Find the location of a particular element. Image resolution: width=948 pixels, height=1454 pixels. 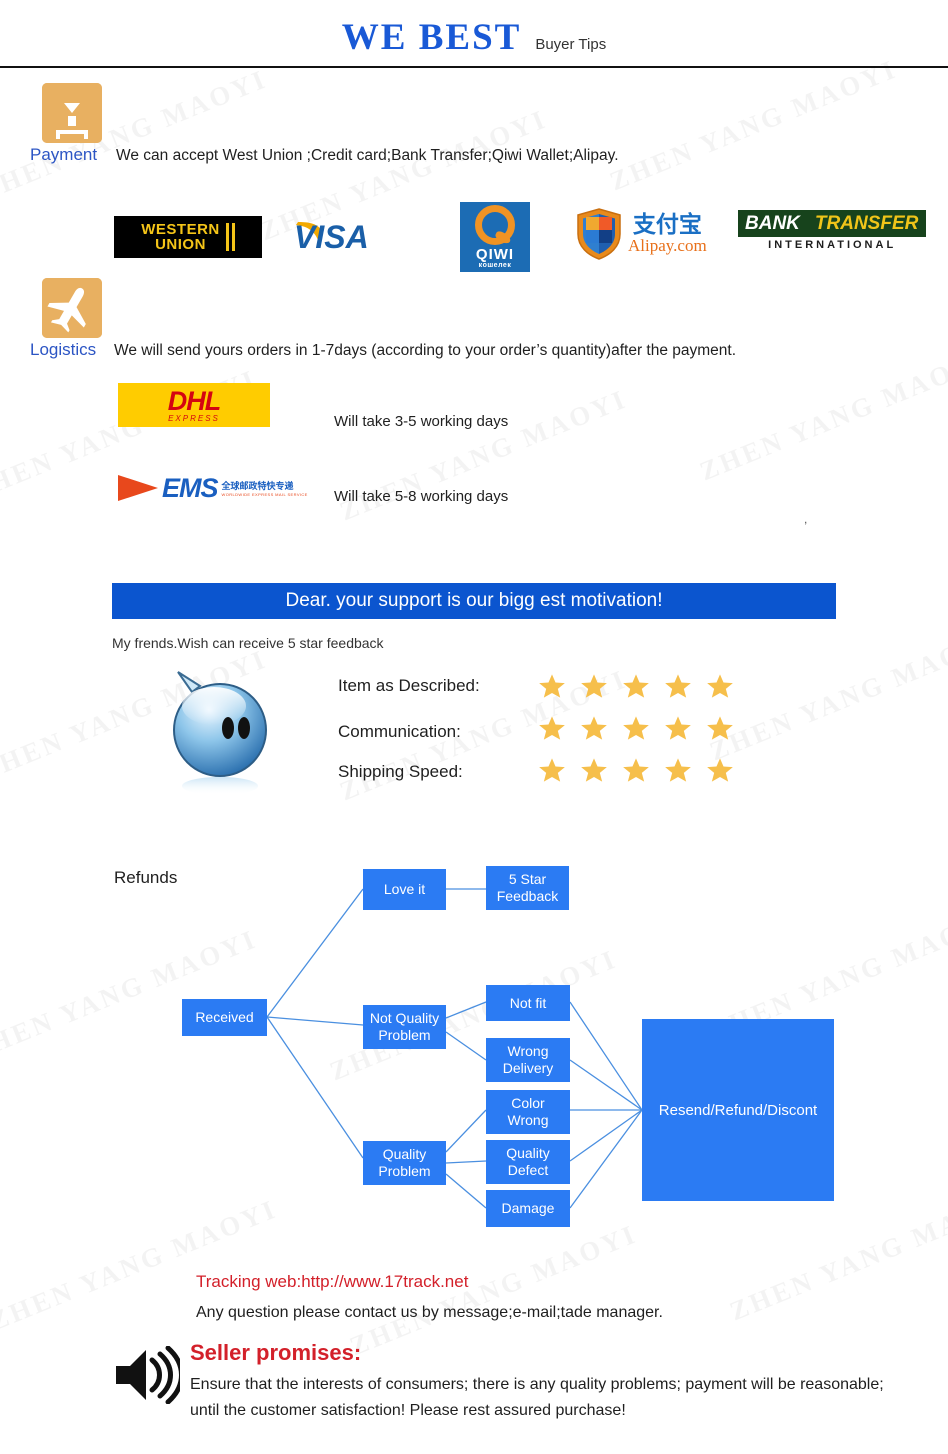

flow-node-line1: Not Quality is located at coordinates (404, 1018).